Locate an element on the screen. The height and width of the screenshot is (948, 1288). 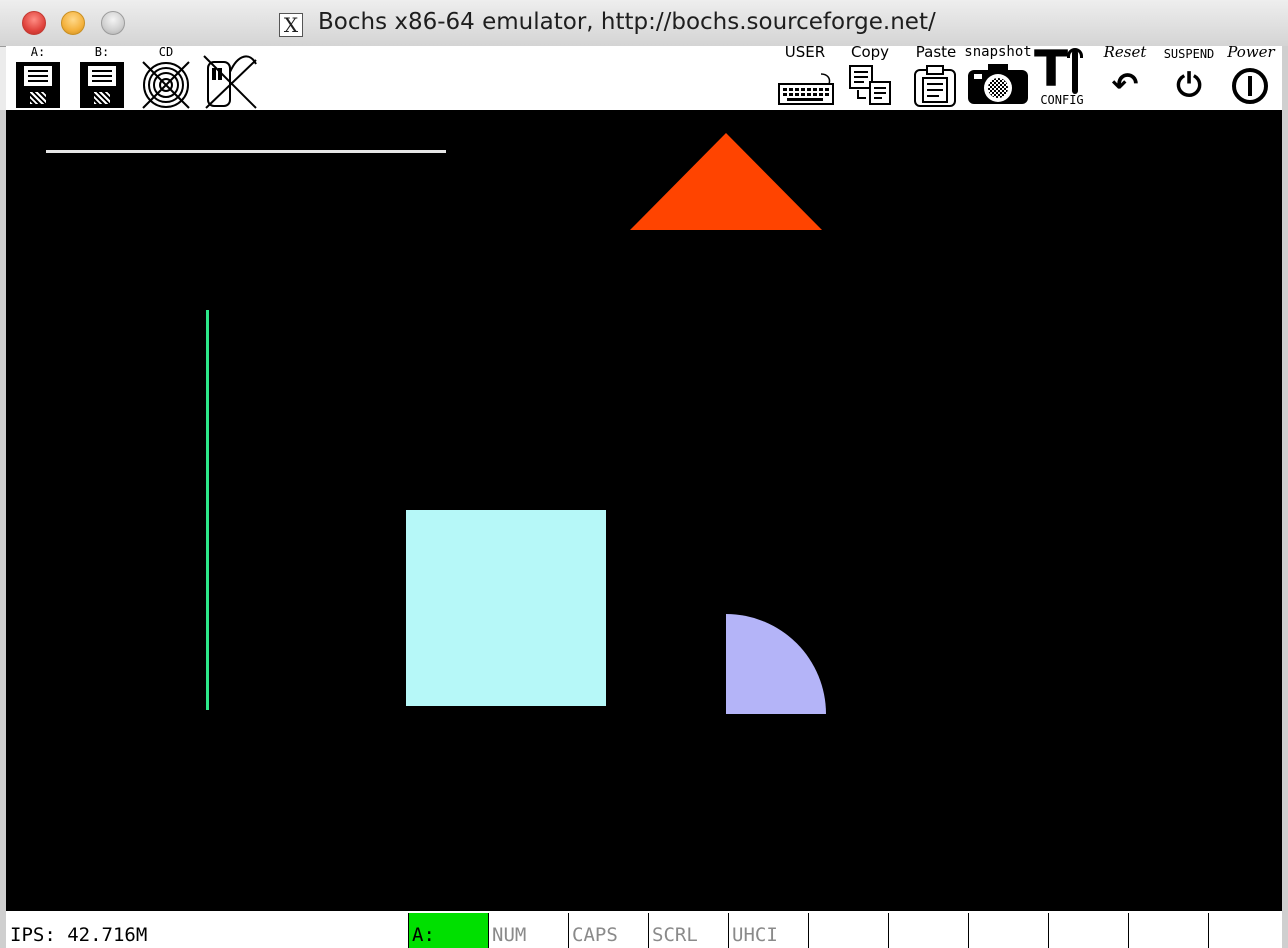
status-indicator-caps: CAPS is located at coordinates (608, 930).